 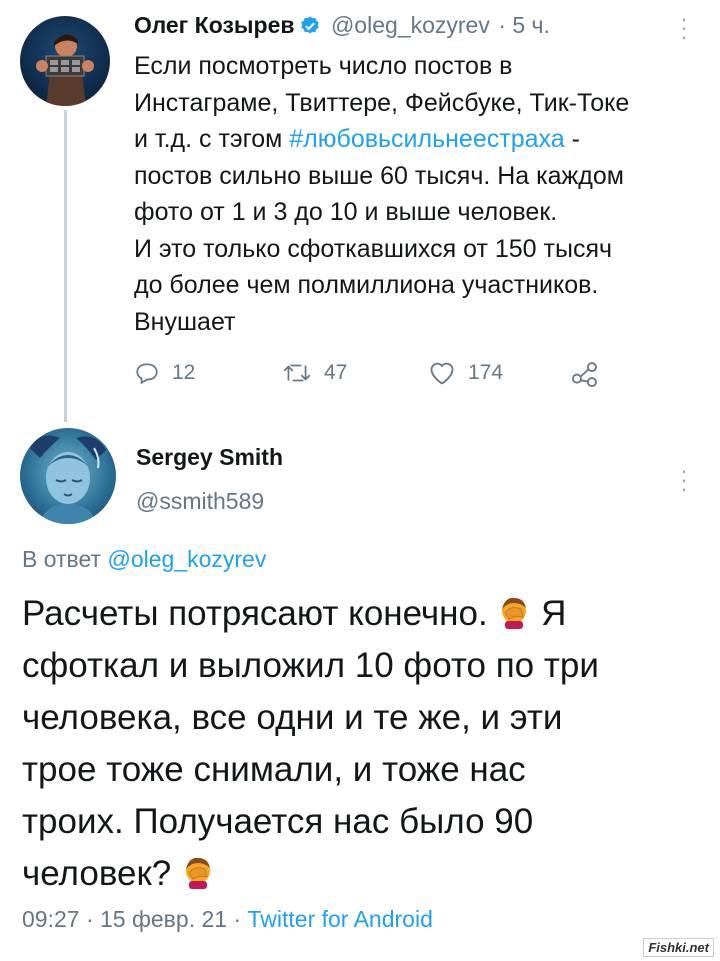 What do you see at coordinates (367, 874) in the screenshot?
I see `tweet-line: человек?` at bounding box center [367, 874].